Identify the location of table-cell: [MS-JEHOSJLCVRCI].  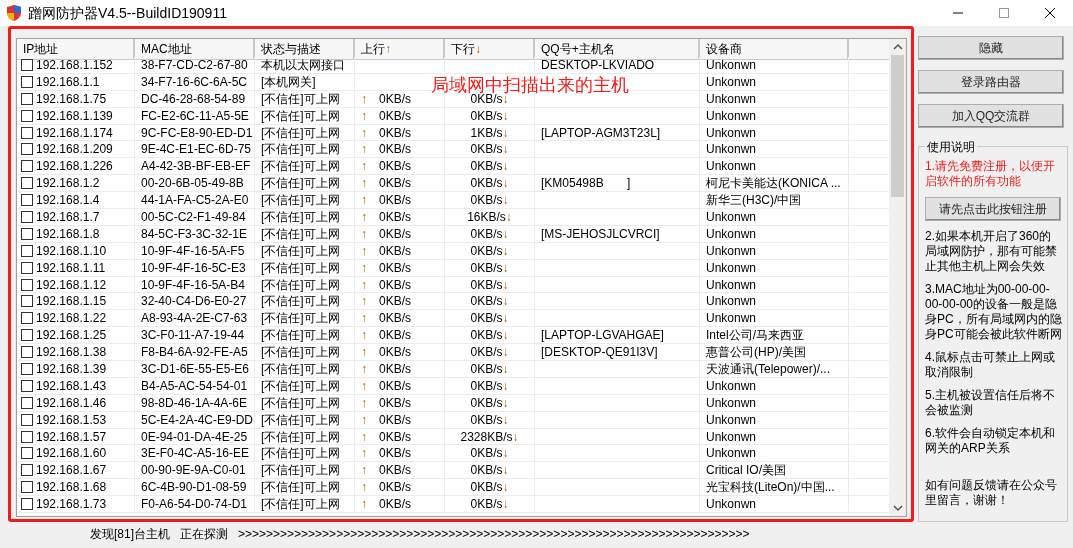
(617, 233).